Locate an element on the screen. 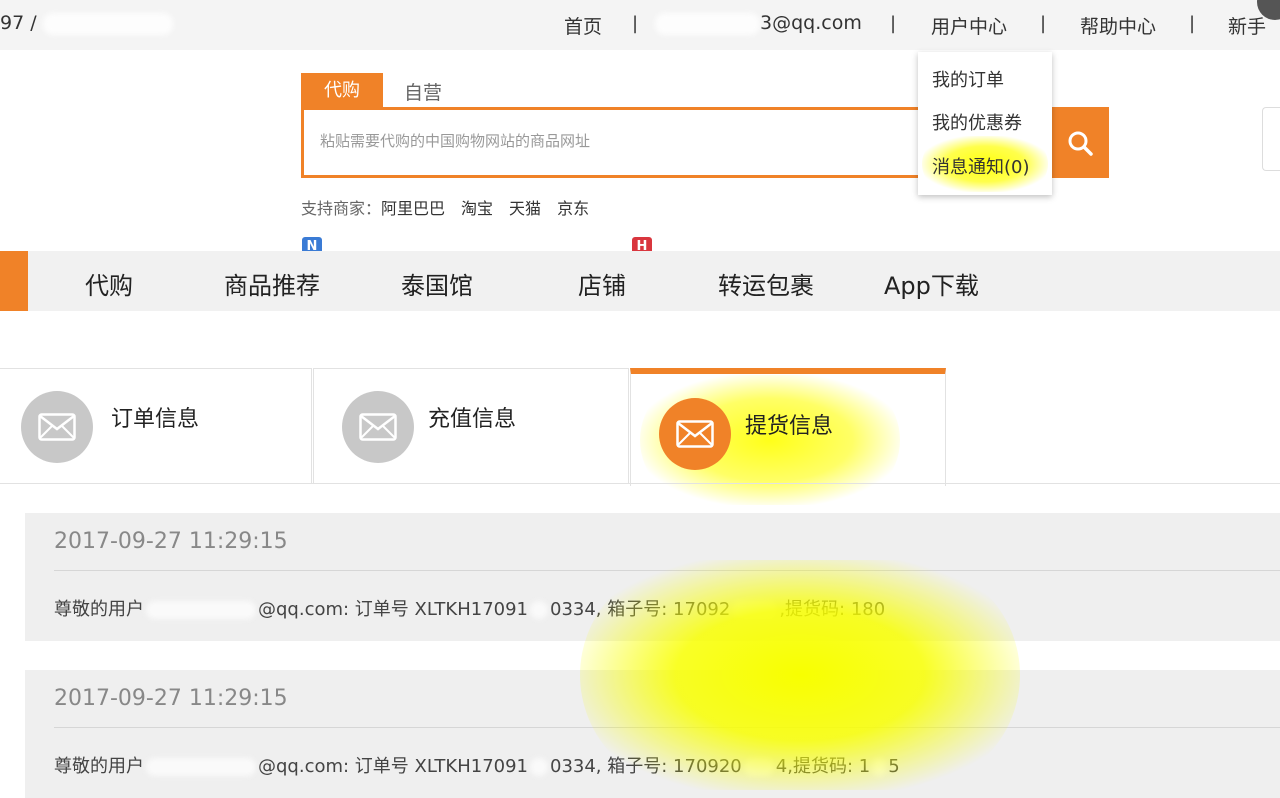 The image size is (1280, 798). search-tab-daigou: 代购 is located at coordinates (342, 90).